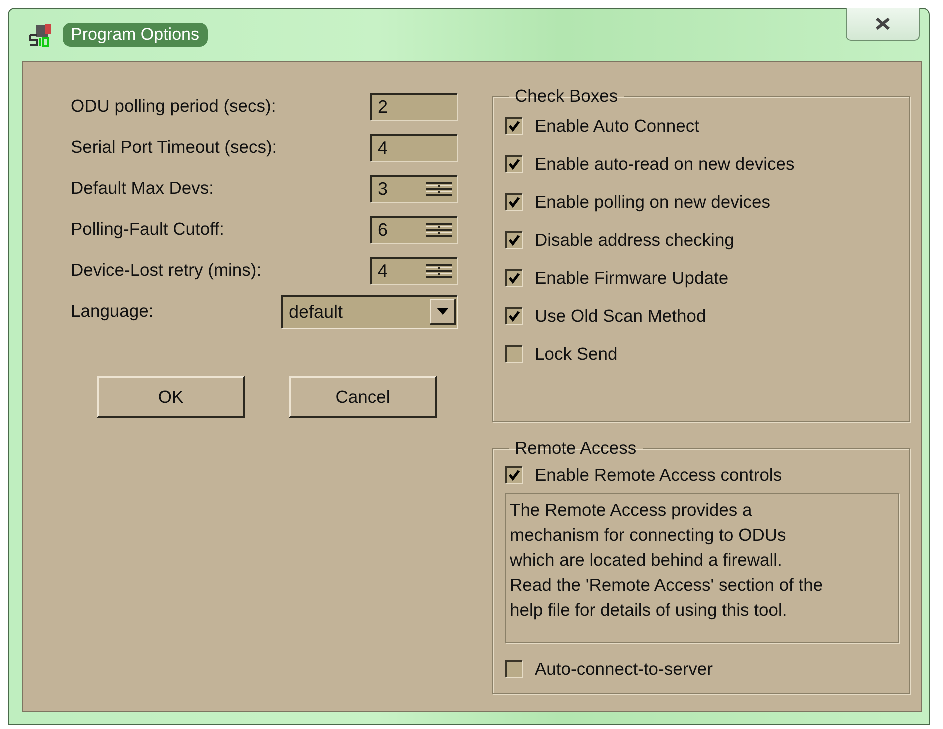  What do you see at coordinates (142, 188) in the screenshot?
I see `setting-label: Default Max Devs:` at bounding box center [142, 188].